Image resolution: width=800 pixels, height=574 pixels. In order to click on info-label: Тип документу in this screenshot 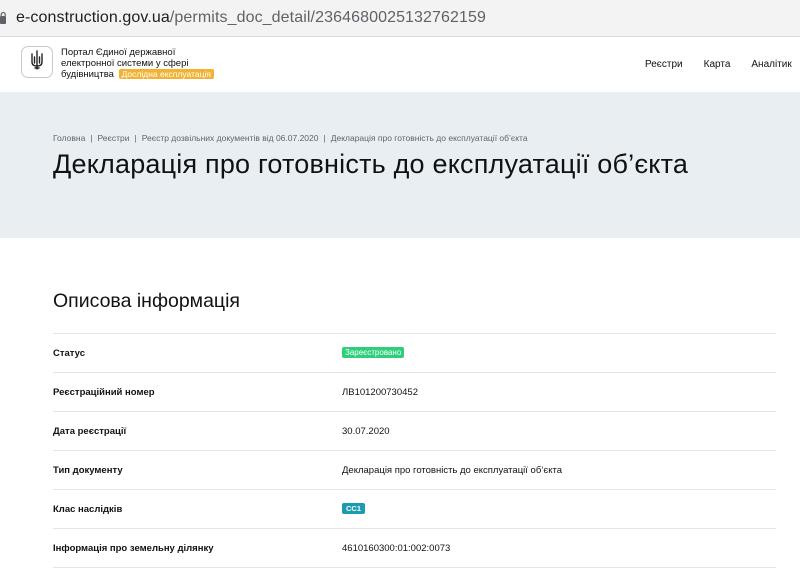, I will do `click(88, 470)`.